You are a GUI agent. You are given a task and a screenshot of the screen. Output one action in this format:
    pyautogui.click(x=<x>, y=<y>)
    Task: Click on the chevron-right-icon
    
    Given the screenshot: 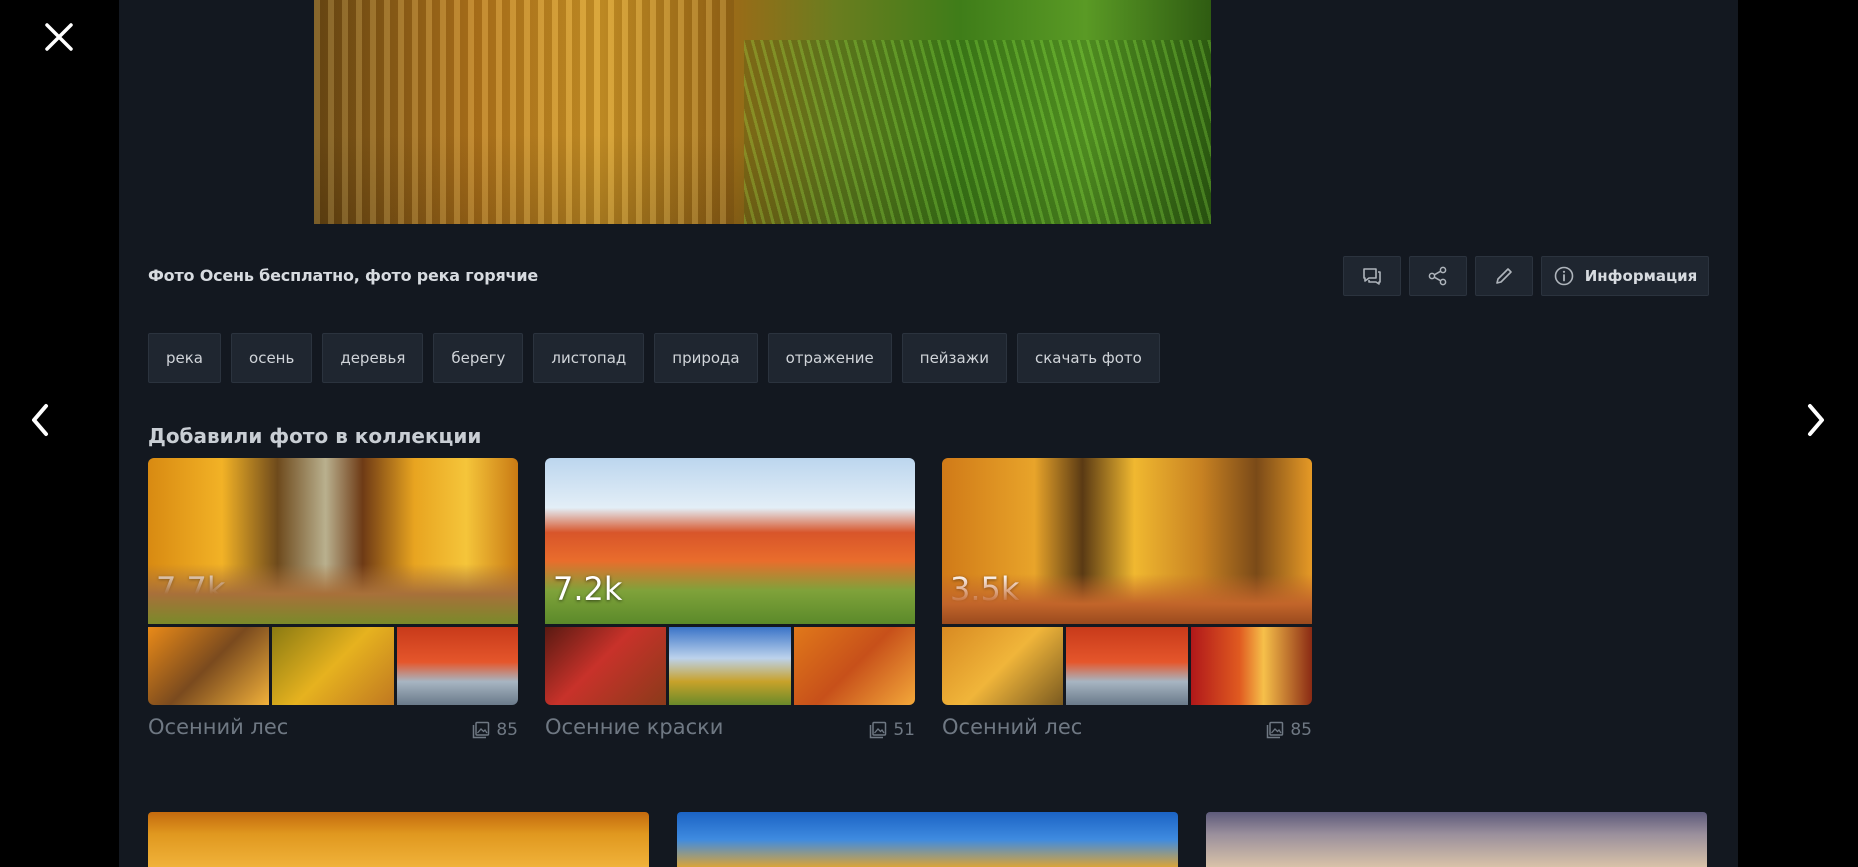 What is the action you would take?
    pyautogui.click(x=1816, y=420)
    